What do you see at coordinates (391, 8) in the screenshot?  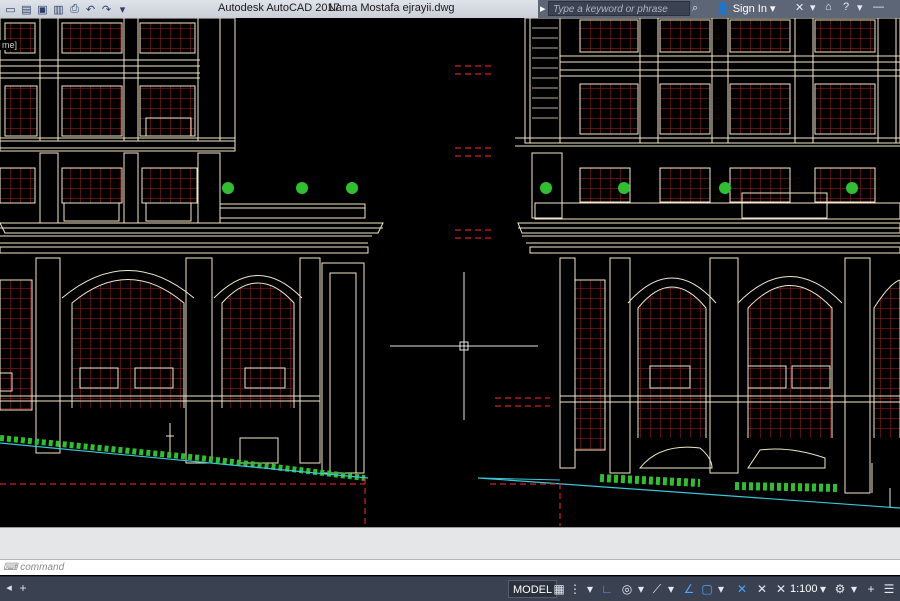 I see `document-title: Nama Mostafa ejrayii.dwg` at bounding box center [391, 8].